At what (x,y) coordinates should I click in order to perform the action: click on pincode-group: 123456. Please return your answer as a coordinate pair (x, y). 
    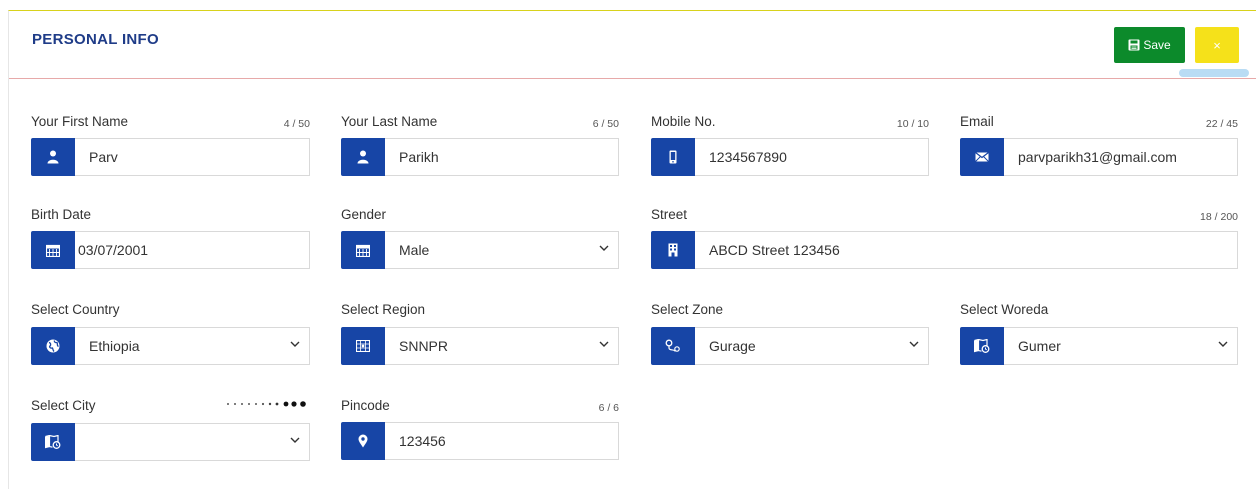
    Looking at the image, I should click on (480, 441).